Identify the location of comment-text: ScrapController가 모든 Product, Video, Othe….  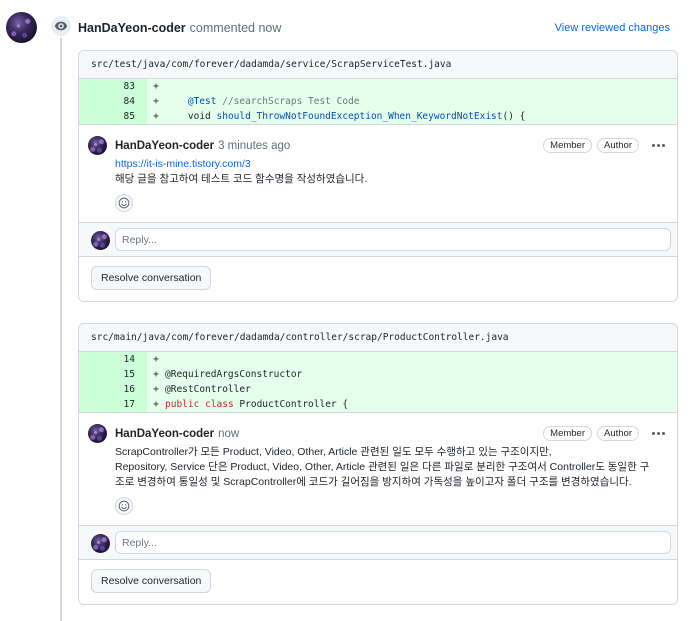
(333, 452).